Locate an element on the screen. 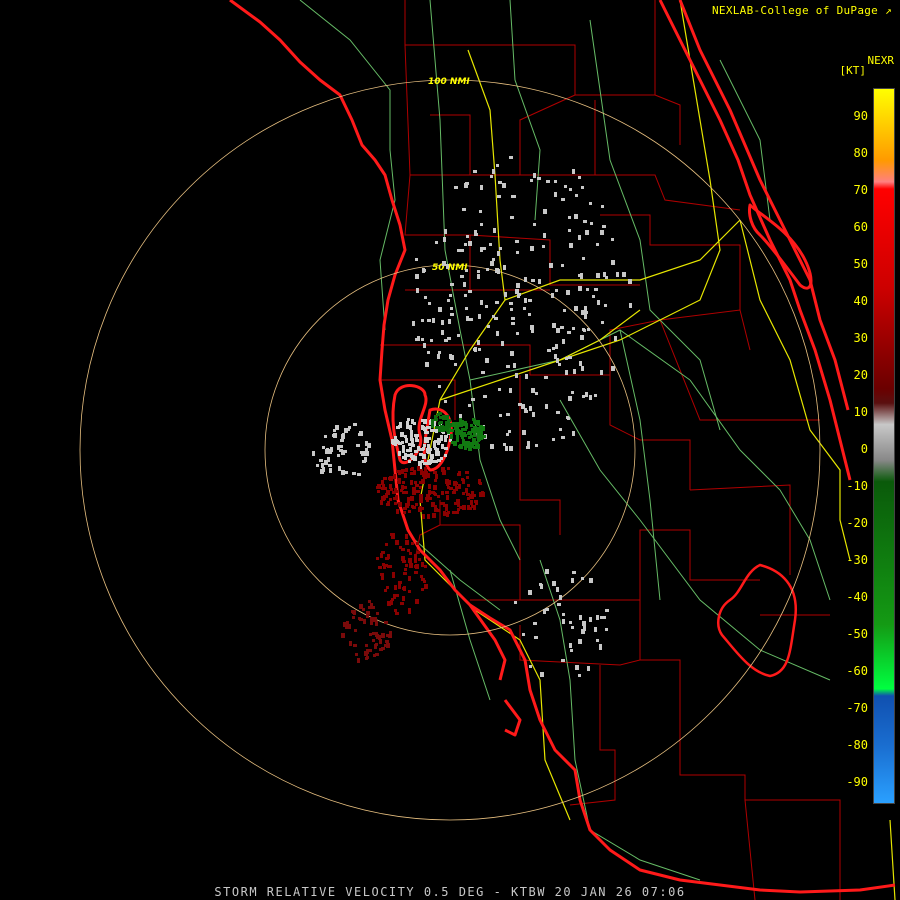 Image resolution: width=900 pixels, height=900 pixels. ring-label-50: 50 NMI is located at coordinates (450, 268).